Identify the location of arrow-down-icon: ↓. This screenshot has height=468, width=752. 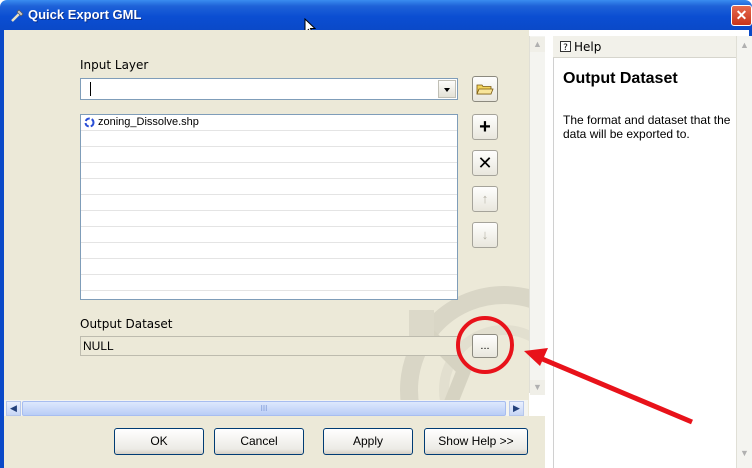
(485, 234).